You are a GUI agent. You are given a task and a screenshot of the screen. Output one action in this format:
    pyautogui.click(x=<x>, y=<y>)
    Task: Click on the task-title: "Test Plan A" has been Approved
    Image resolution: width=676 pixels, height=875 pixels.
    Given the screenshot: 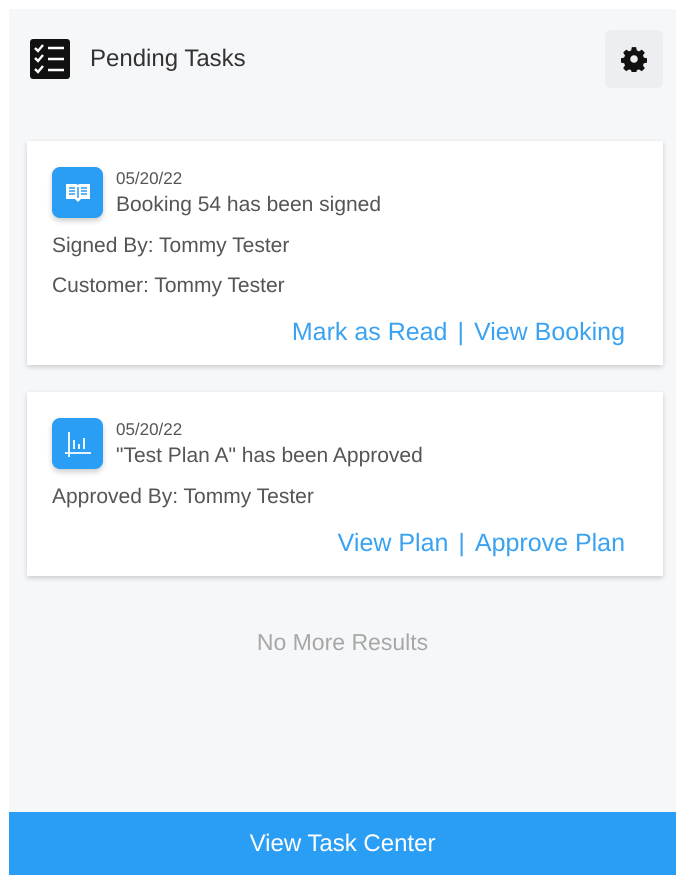 What is the action you would take?
    pyautogui.click(x=269, y=456)
    